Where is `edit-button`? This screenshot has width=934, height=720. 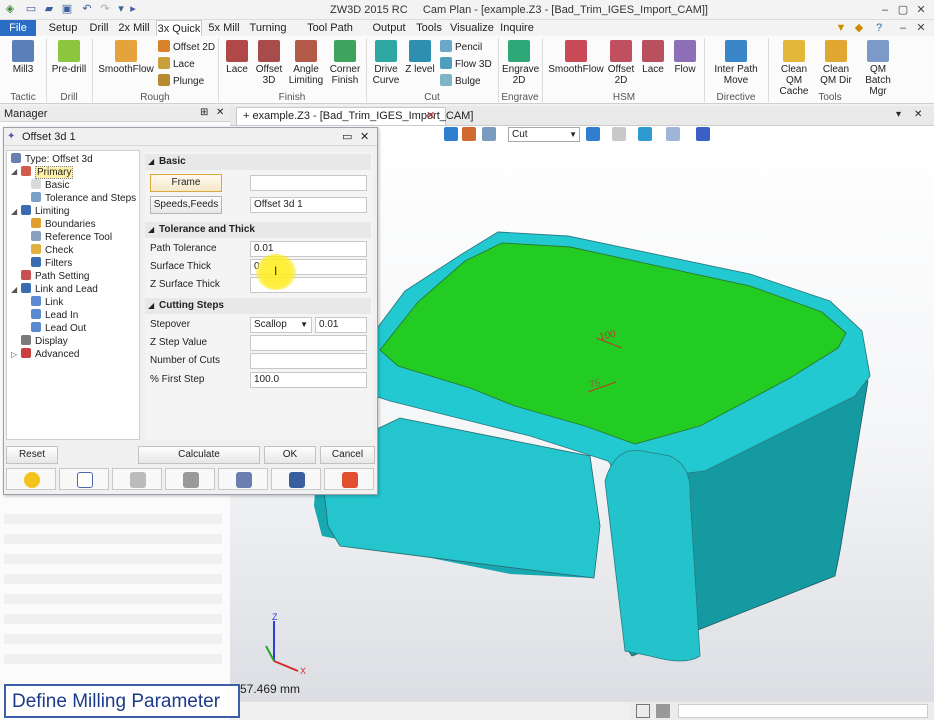 edit-button is located at coordinates (84, 479).